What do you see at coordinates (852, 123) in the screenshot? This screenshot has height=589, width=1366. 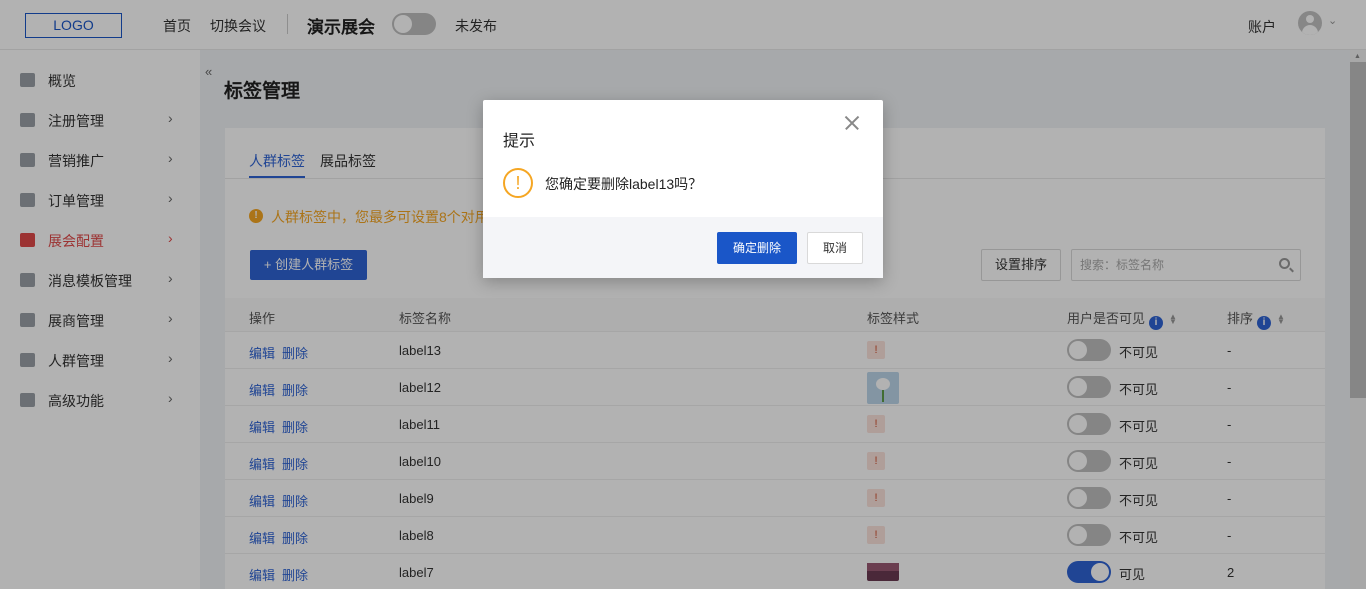 I see `close-icon` at bounding box center [852, 123].